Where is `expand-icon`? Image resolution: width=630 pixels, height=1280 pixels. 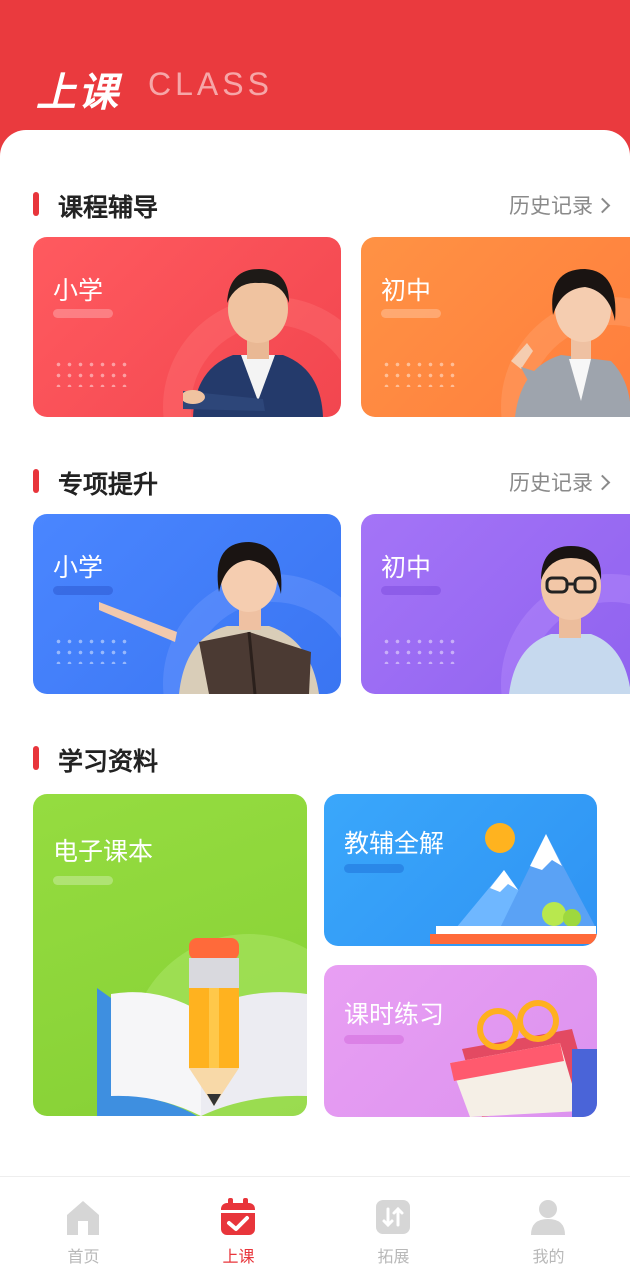
expand-icon is located at coordinates (393, 1217).